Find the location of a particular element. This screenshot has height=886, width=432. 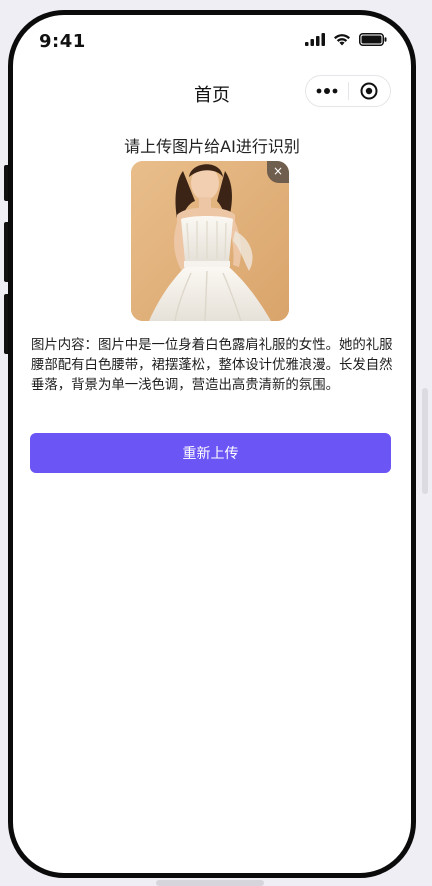

signal-icon is located at coordinates (315, 39).